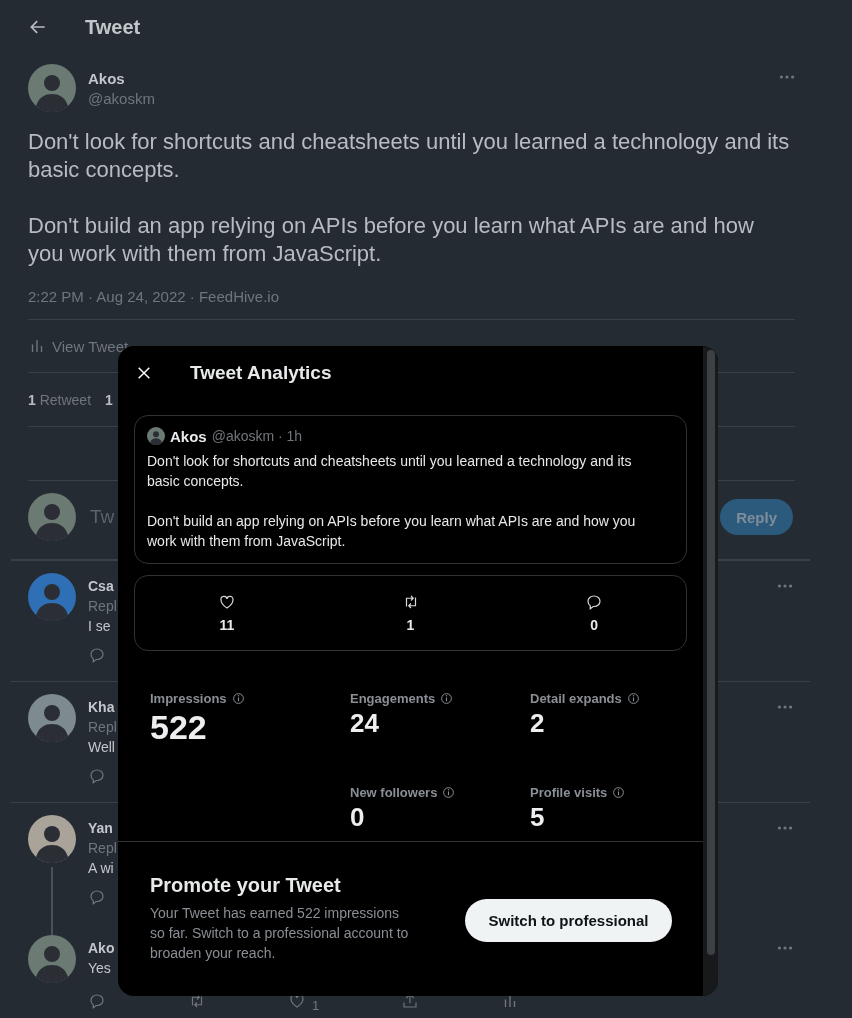 This screenshot has width=852, height=1018. What do you see at coordinates (99, 968) in the screenshot?
I see `reply-text: Yes` at bounding box center [99, 968].